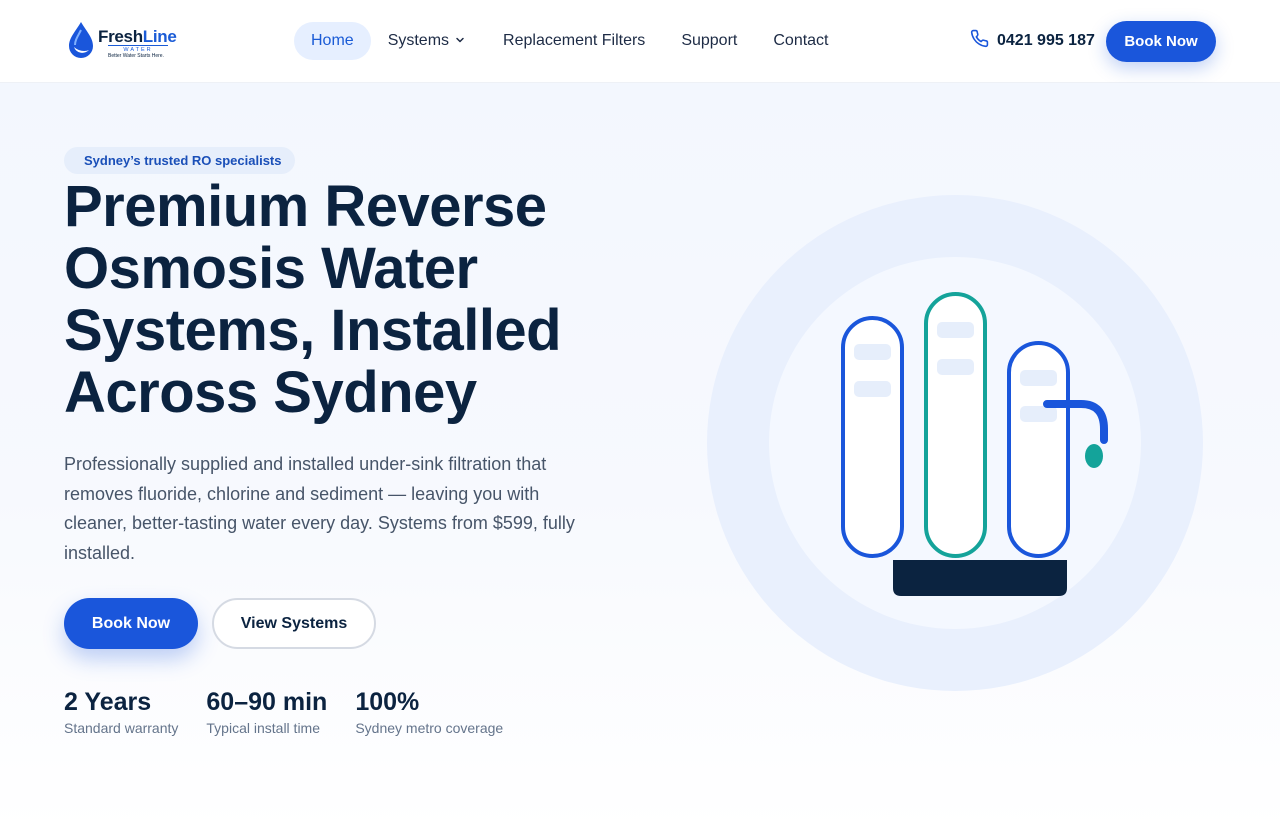  I want to click on nav-label: Support, so click(709, 40).